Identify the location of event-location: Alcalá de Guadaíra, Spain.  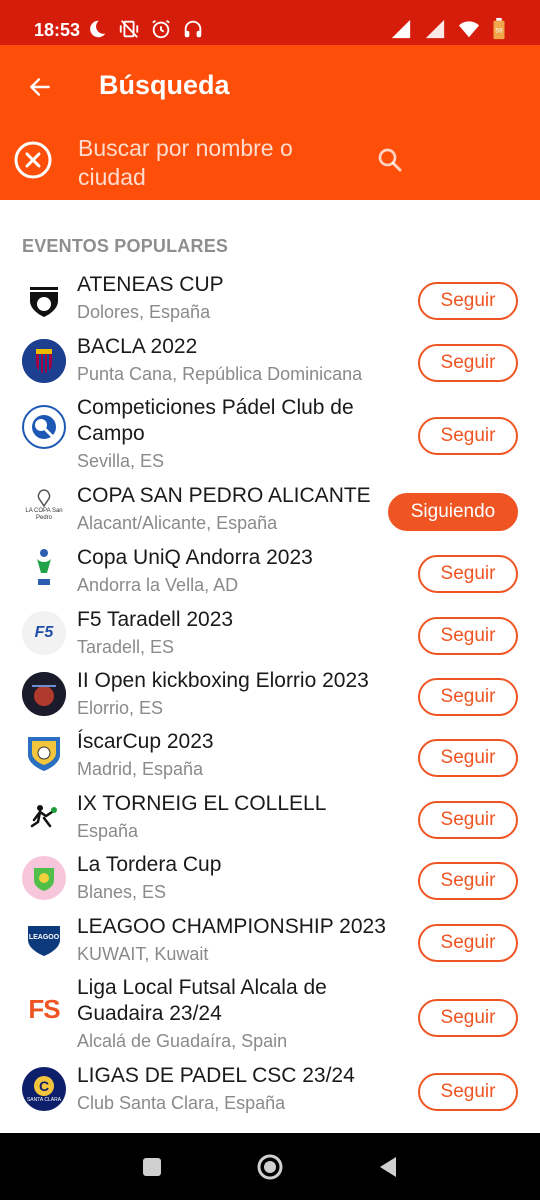
(182, 1041).